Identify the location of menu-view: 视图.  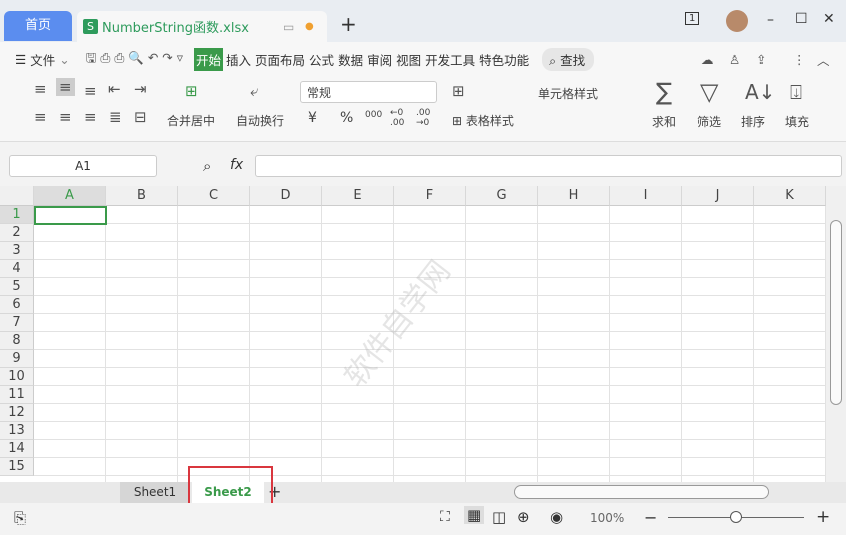
(408, 59).